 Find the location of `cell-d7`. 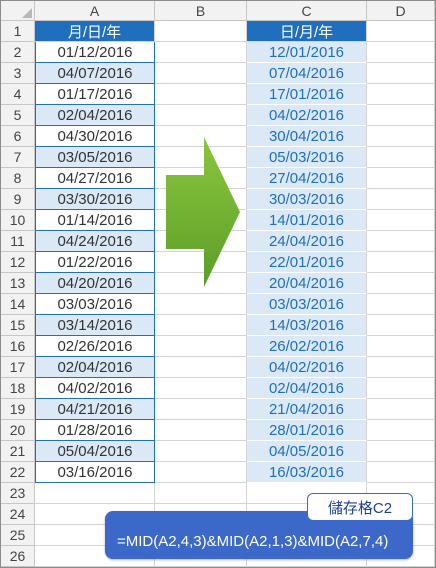

cell-d7 is located at coordinates (401, 157).